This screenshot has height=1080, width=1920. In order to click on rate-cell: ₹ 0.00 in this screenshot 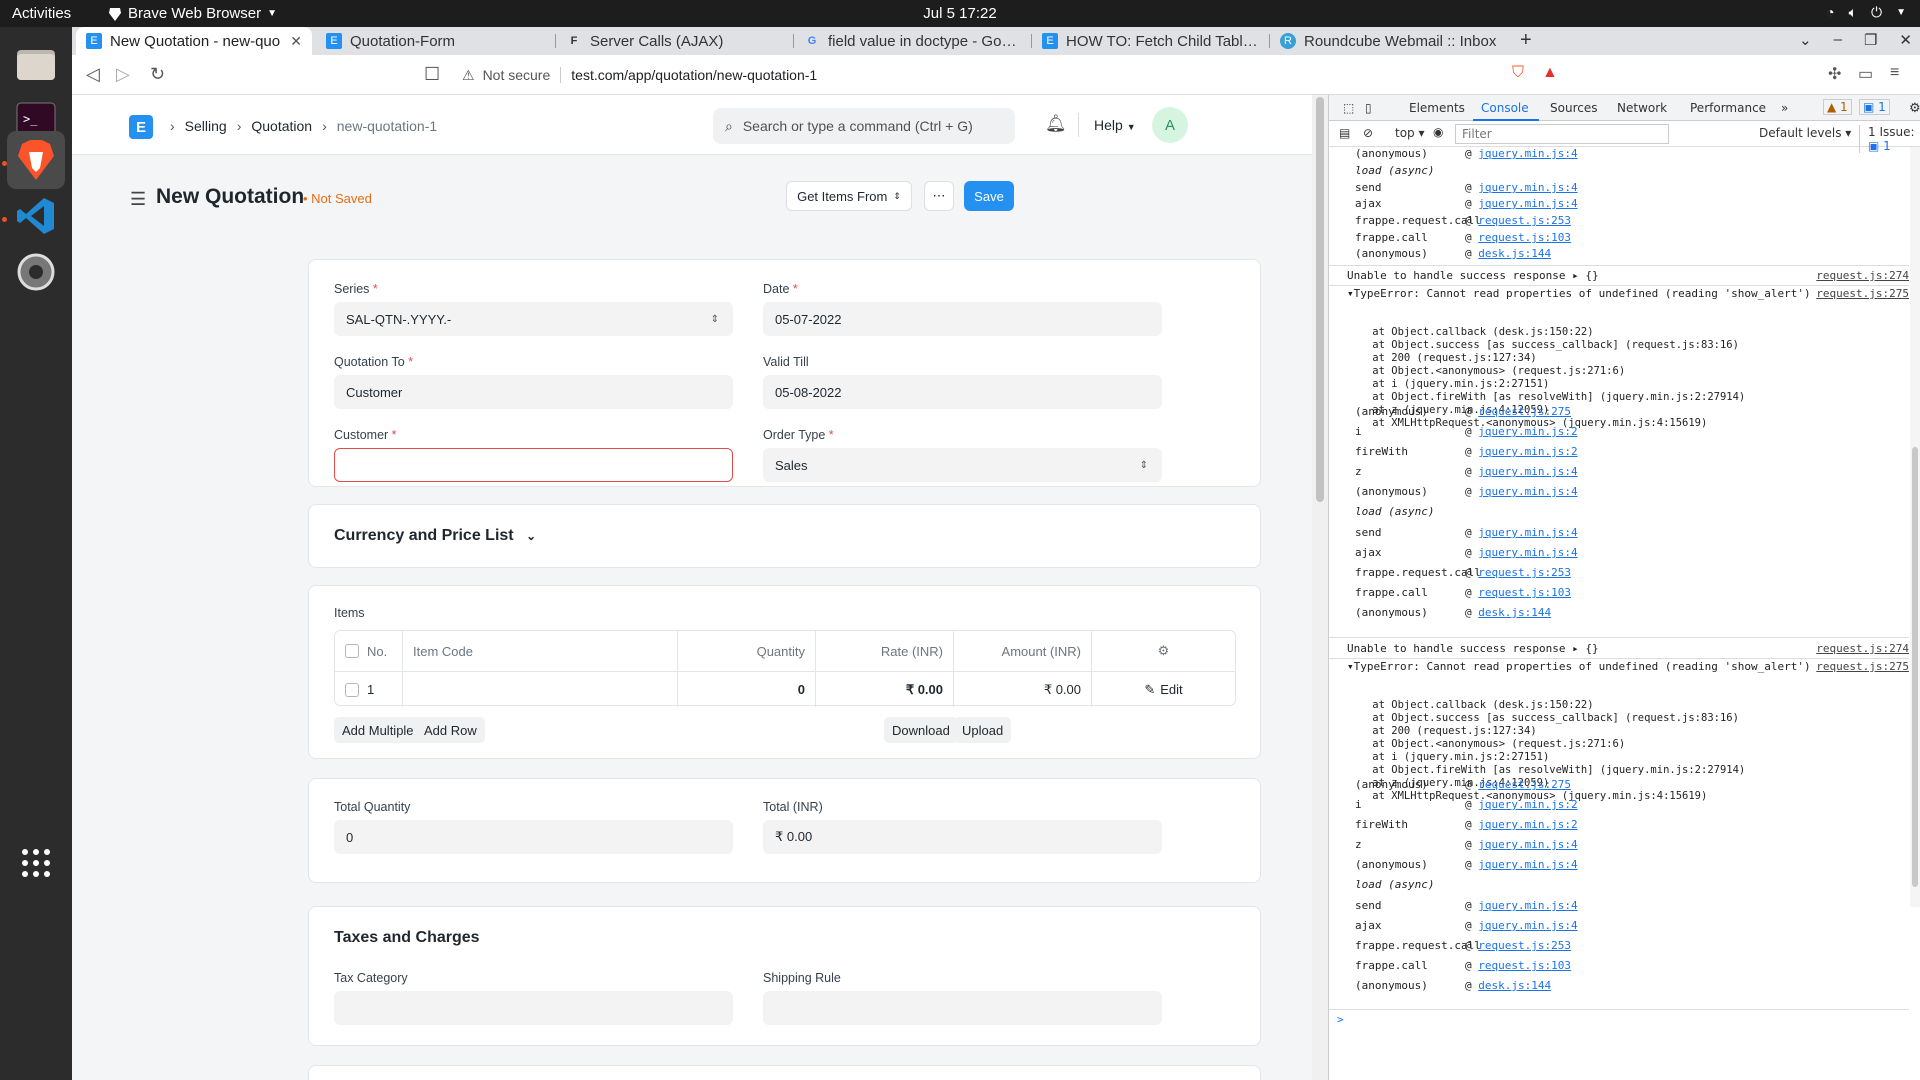, I will do `click(885, 689)`.